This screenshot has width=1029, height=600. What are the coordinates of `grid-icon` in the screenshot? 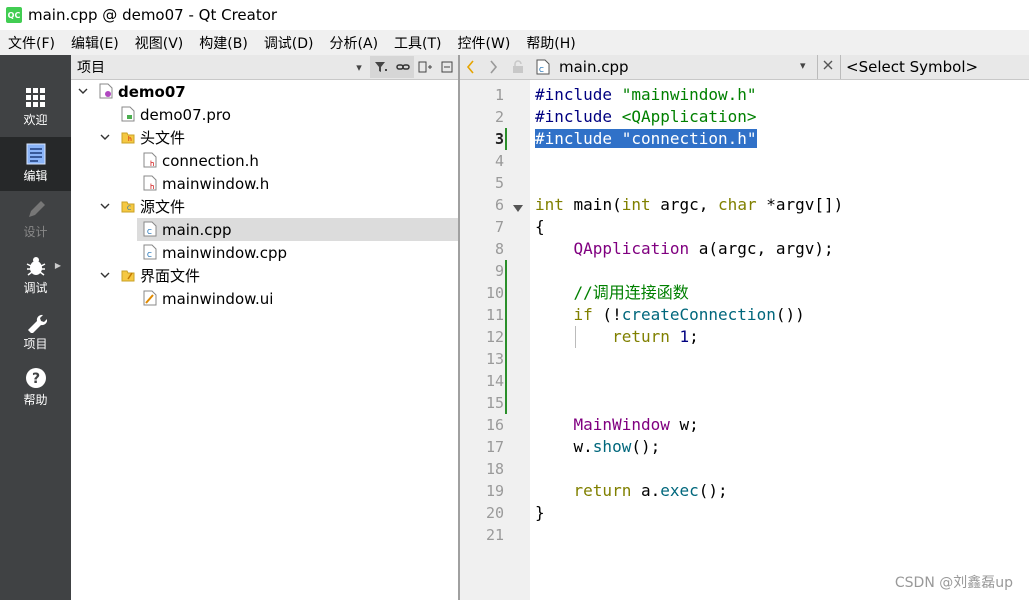 It's located at (35, 95).